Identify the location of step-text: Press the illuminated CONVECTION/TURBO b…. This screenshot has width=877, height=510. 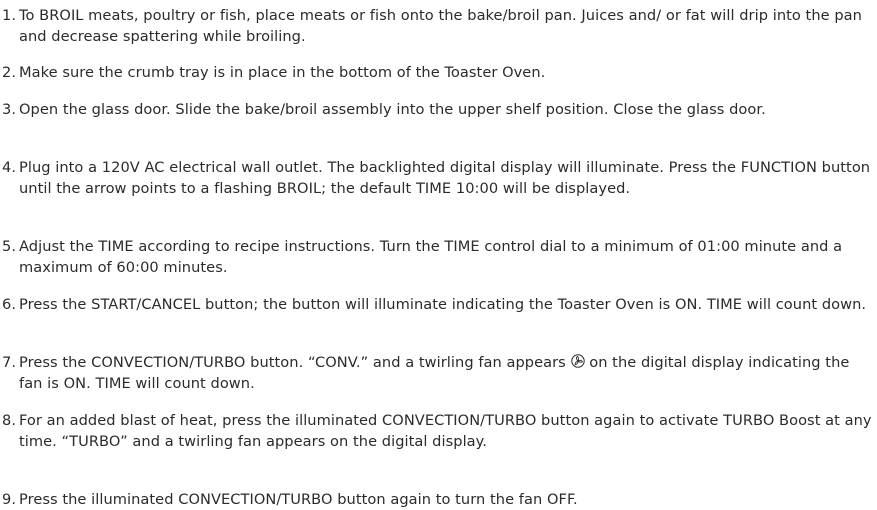
(298, 499).